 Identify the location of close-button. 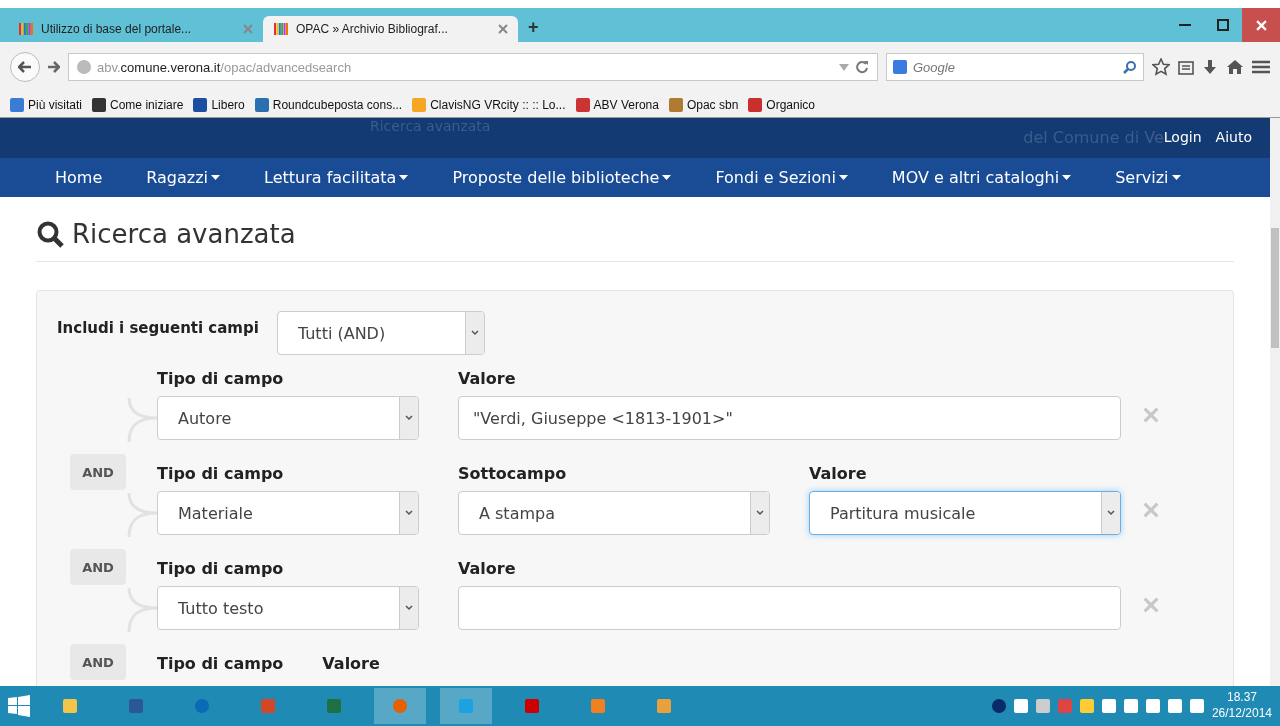
(1261, 25).